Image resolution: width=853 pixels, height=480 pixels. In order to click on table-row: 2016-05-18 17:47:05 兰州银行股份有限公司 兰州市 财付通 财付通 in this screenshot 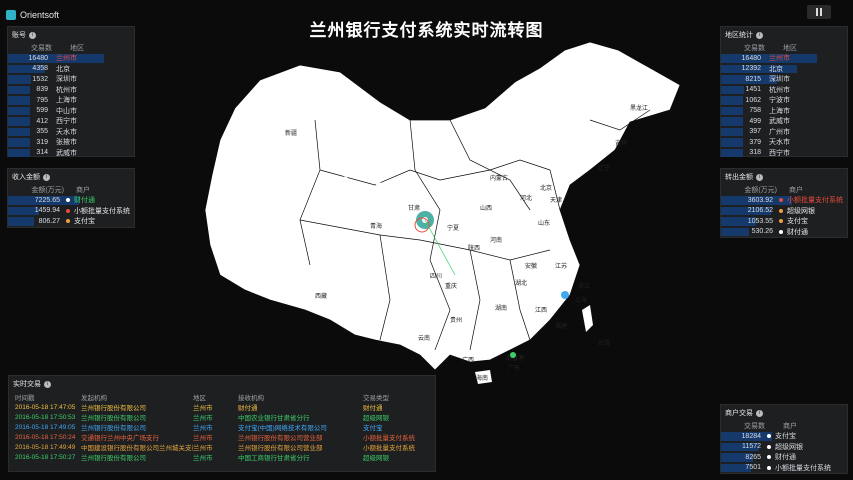, I will do `click(222, 407)`.